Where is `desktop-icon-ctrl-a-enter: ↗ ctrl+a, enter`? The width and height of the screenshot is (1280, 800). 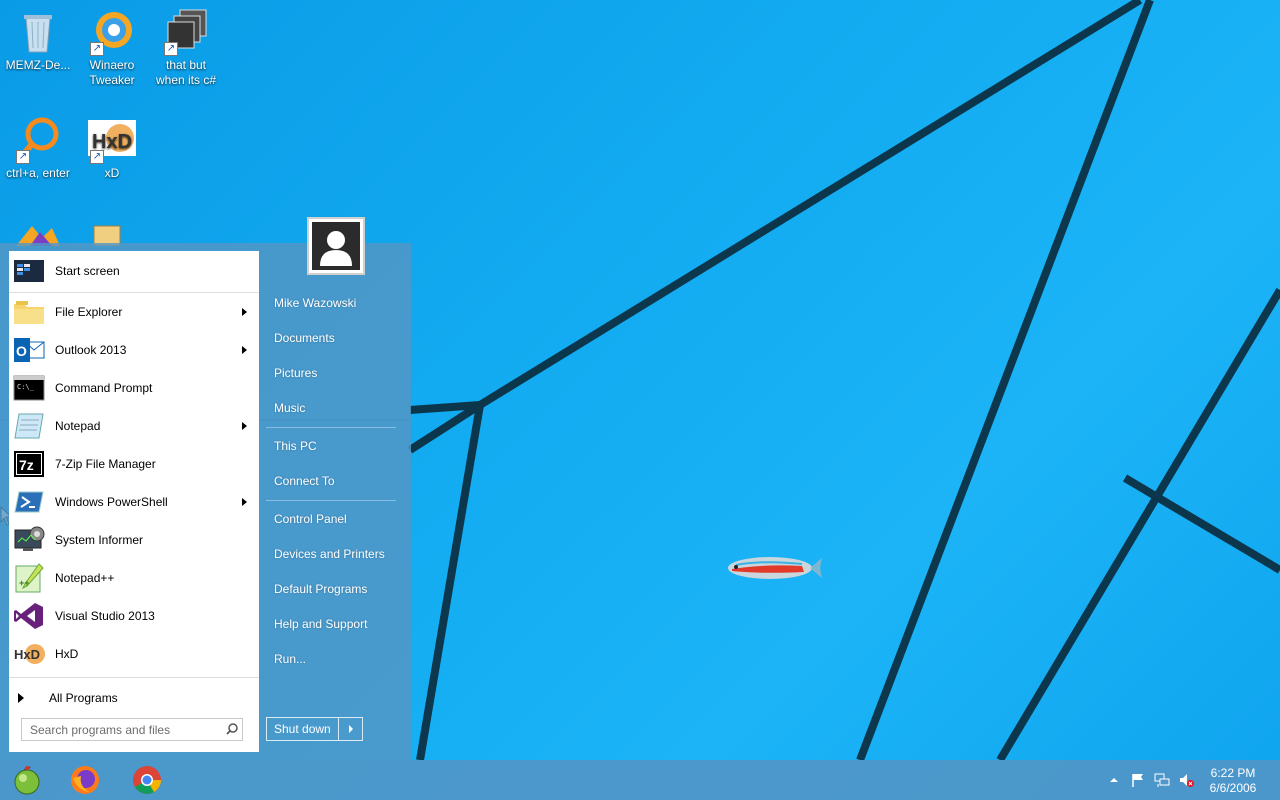 desktop-icon-ctrl-a-enter: ↗ ctrl+a, enter is located at coordinates (38, 148).